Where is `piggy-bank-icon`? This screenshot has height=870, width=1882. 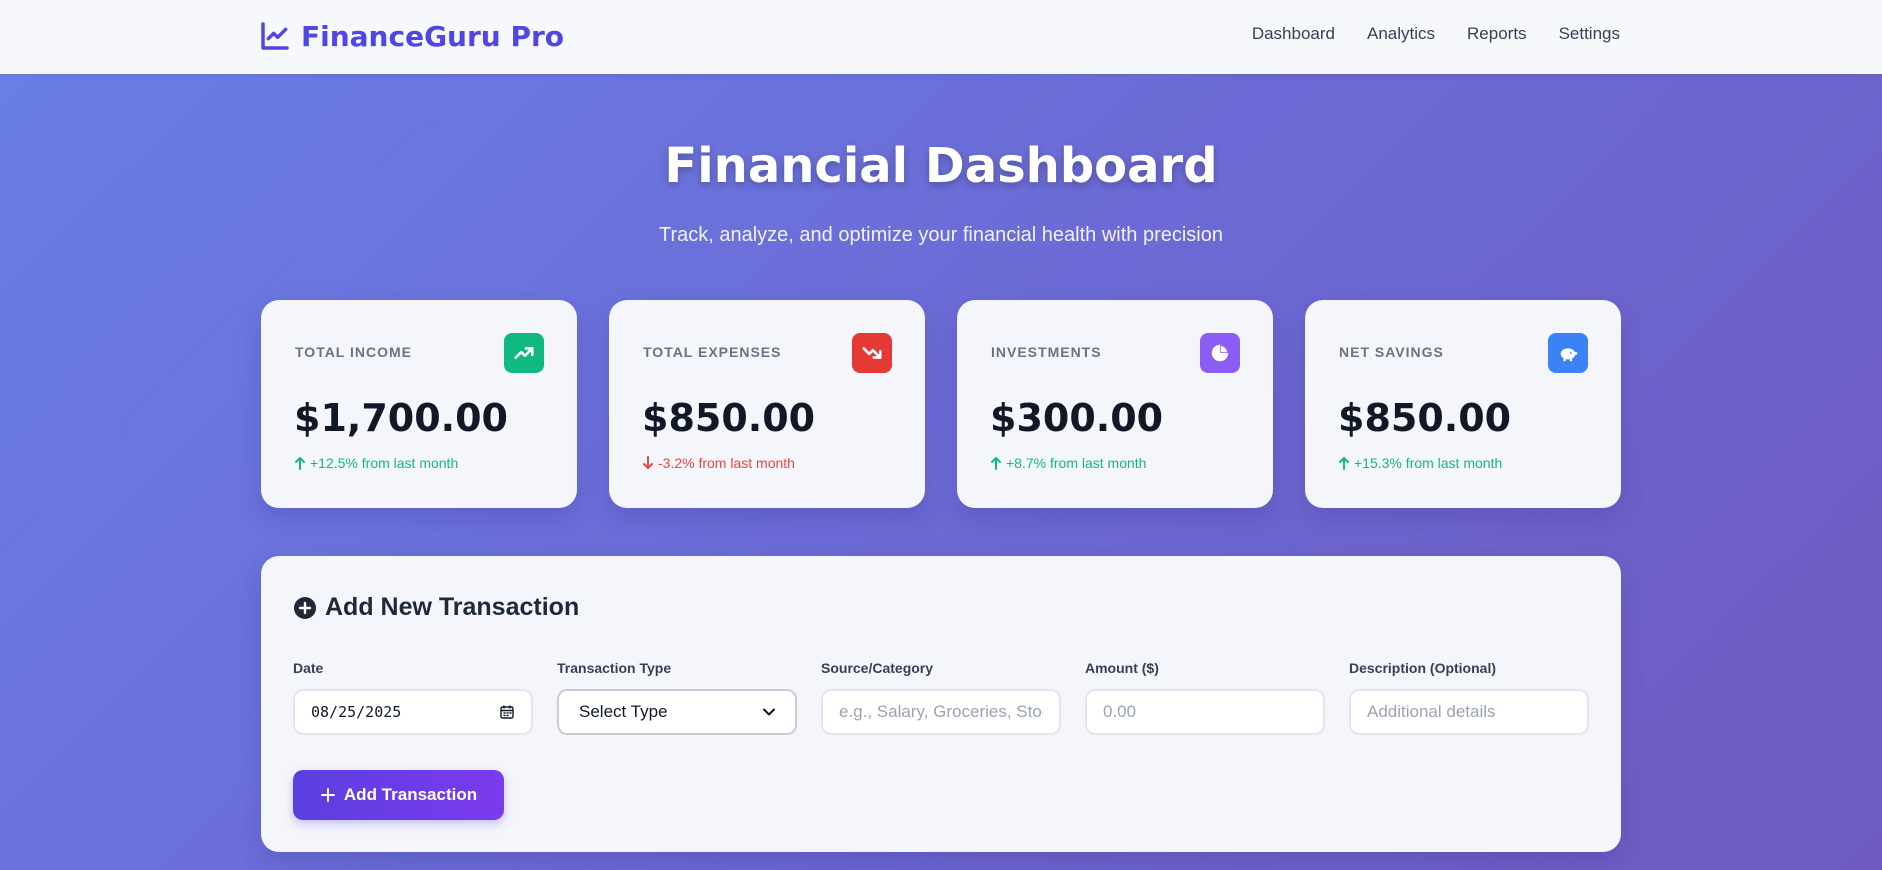
piggy-bank-icon is located at coordinates (1568, 353).